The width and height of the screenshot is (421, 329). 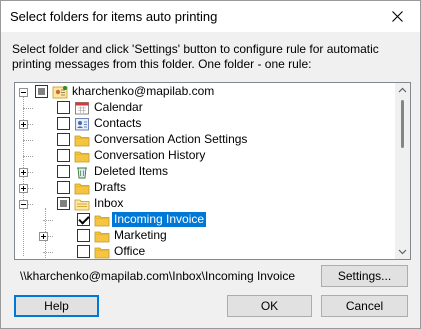 What do you see at coordinates (60, 92) in the screenshot?
I see `account-icon` at bounding box center [60, 92].